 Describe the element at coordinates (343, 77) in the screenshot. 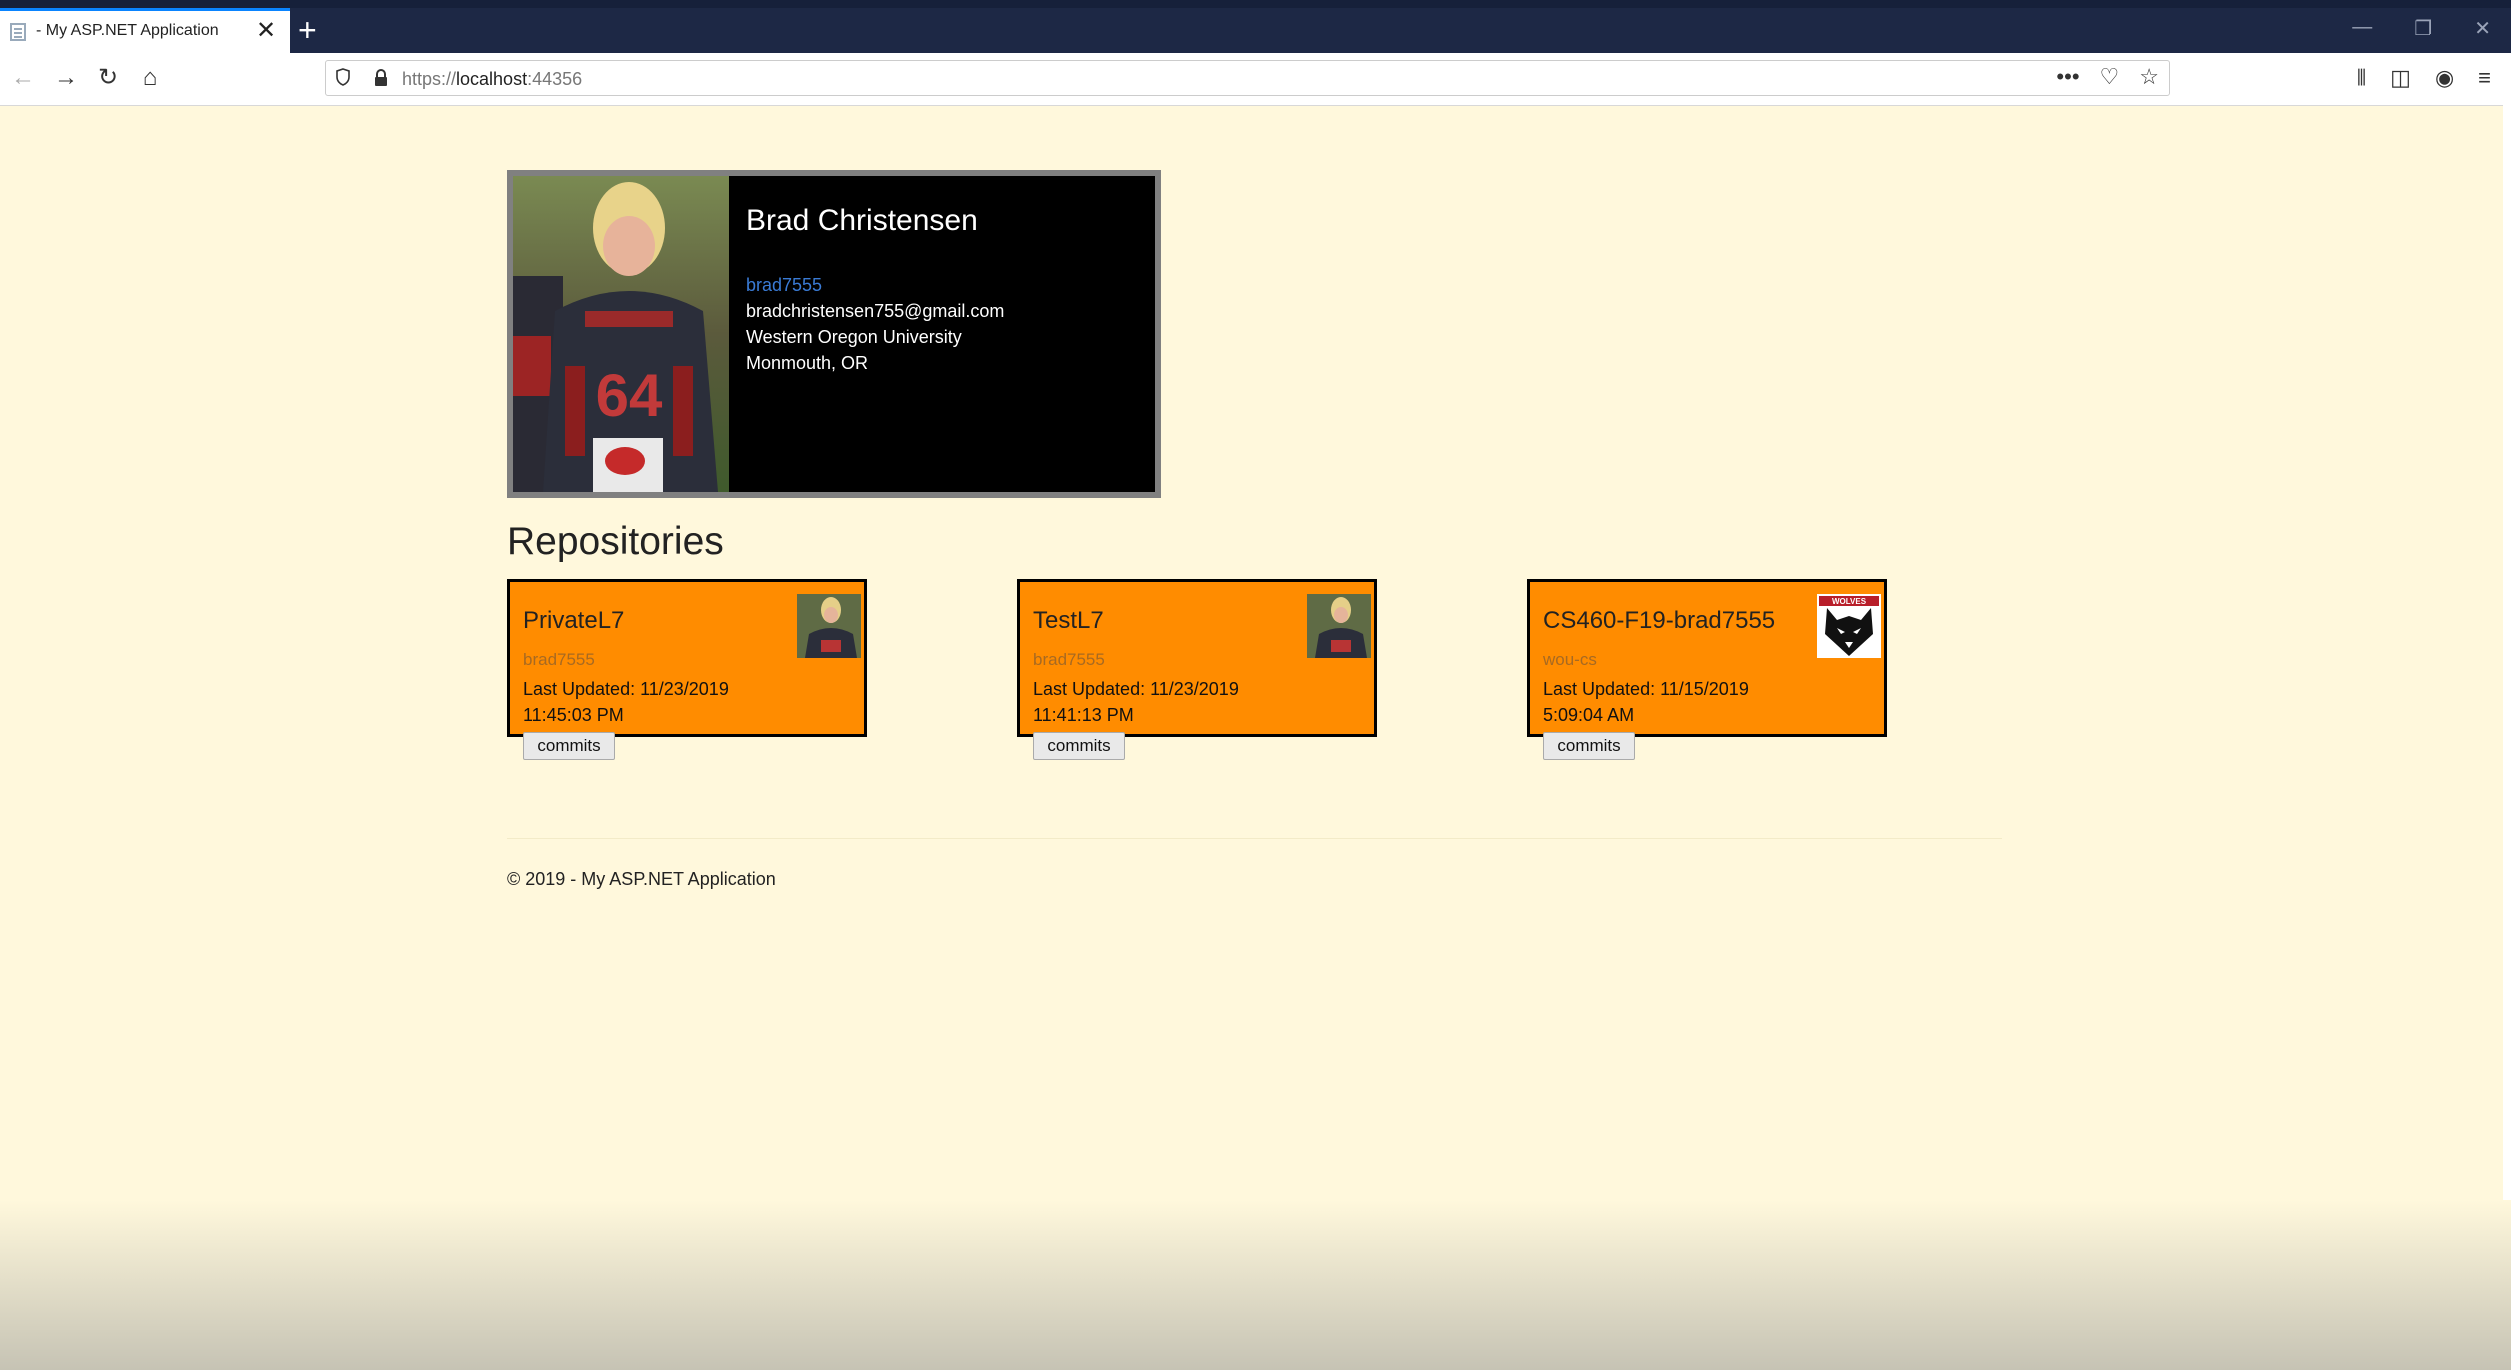

I see `tracking-protection-icon` at that location.